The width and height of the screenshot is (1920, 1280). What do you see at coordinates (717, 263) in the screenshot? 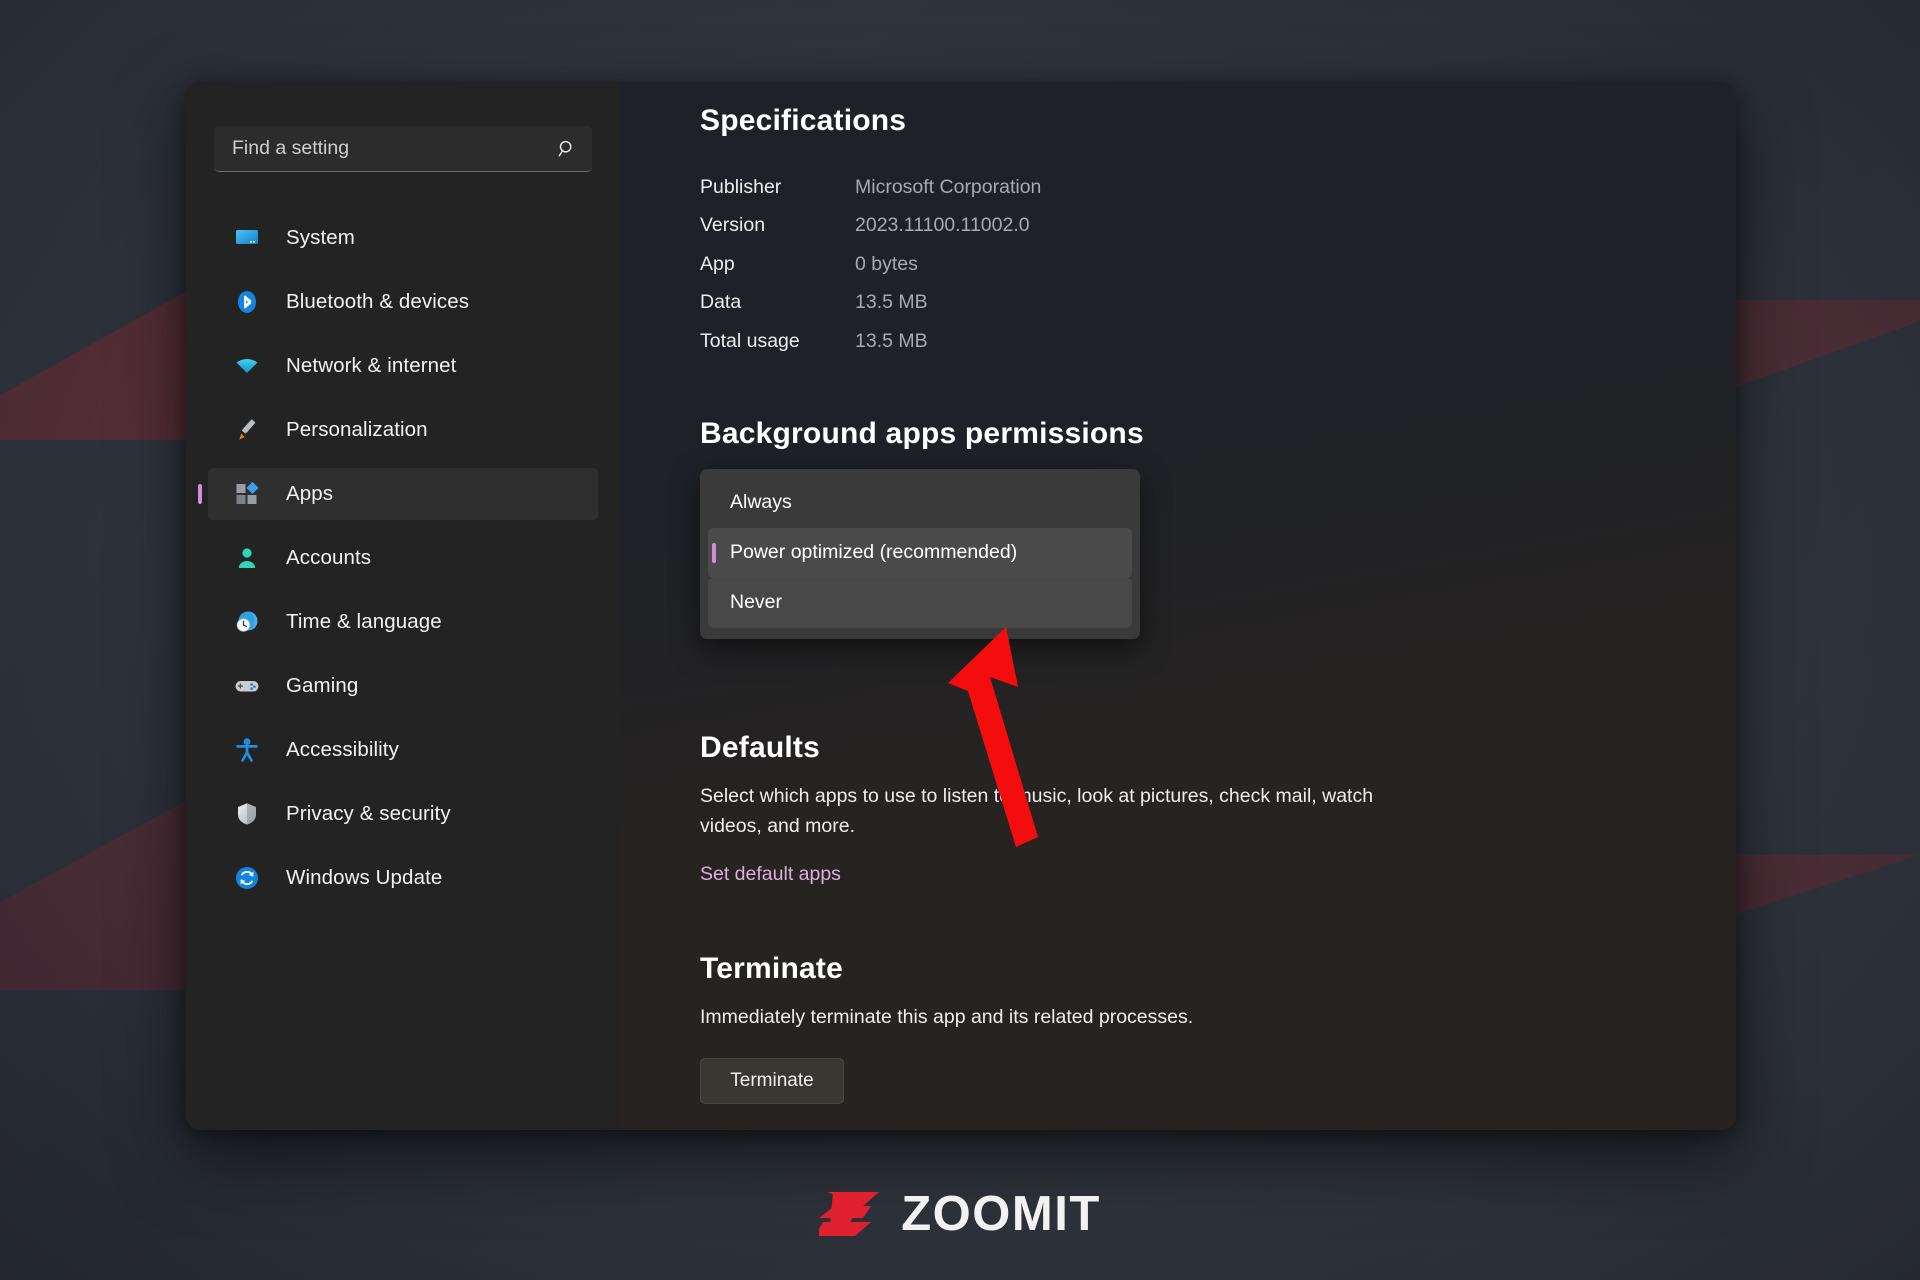
I see `spec-key: App` at bounding box center [717, 263].